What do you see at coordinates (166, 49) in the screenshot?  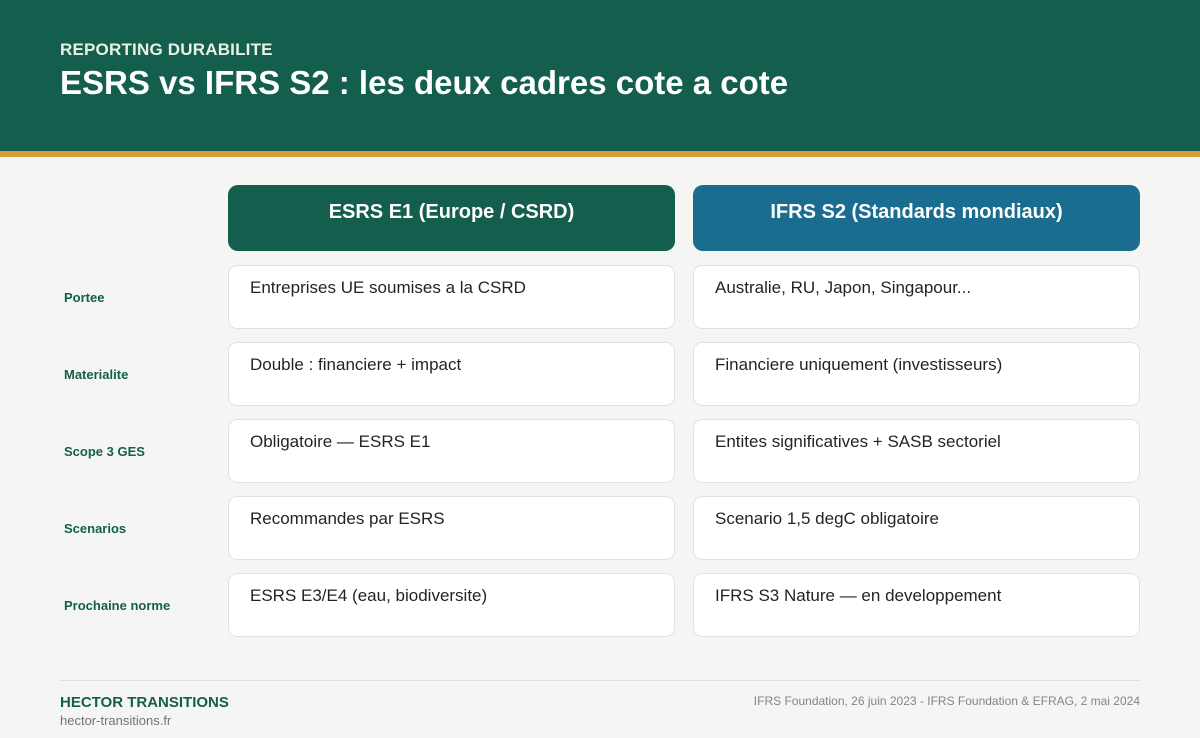 I see `page-eyebrow: REPORTING DURABILITE` at bounding box center [166, 49].